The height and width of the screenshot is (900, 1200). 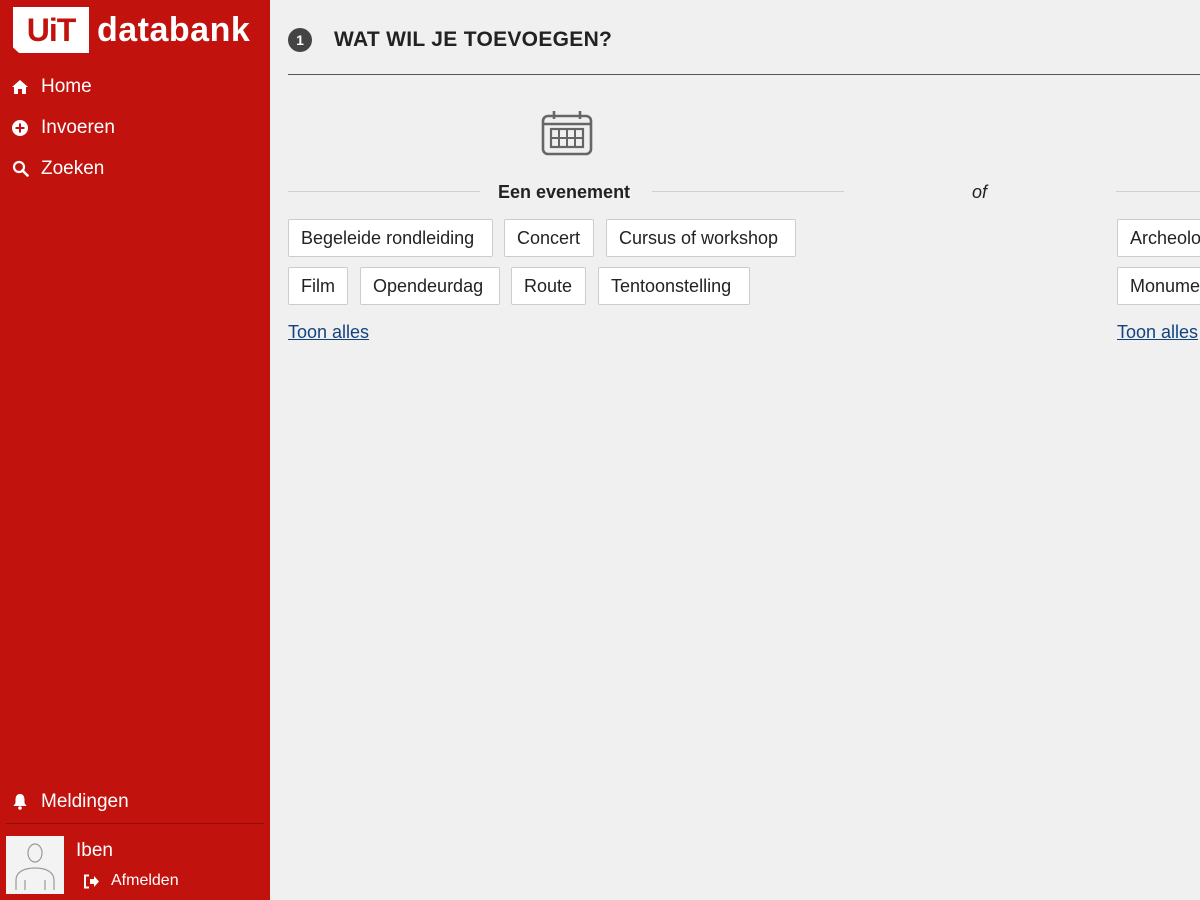 What do you see at coordinates (549, 238) in the screenshot?
I see `event-type-chip: Concert` at bounding box center [549, 238].